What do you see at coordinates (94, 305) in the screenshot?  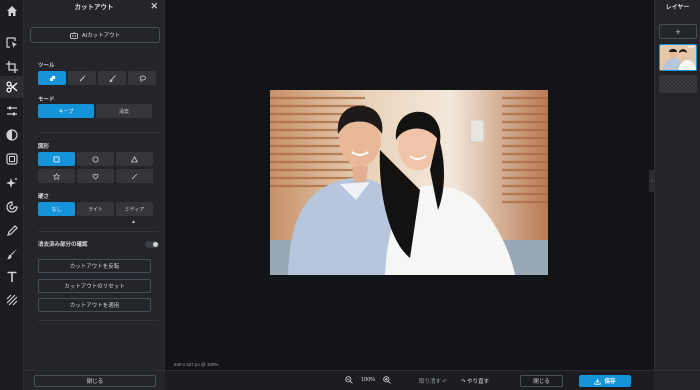 I see `apply-cutout-button: カットアウトを適用` at bounding box center [94, 305].